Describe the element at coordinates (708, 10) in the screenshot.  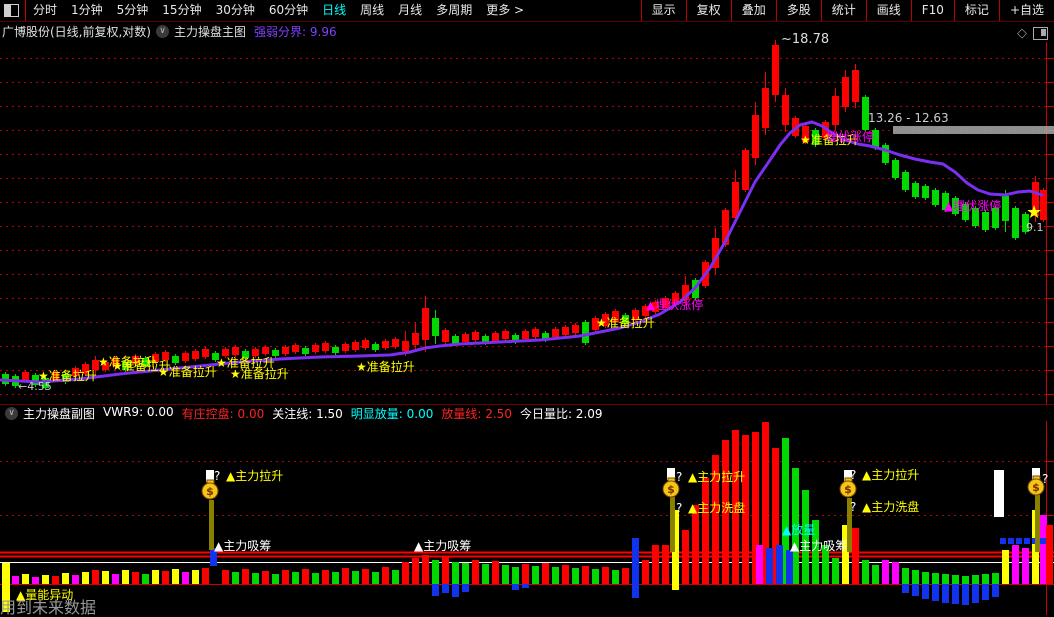
I see `toolbar-action-1: 复权` at that location.